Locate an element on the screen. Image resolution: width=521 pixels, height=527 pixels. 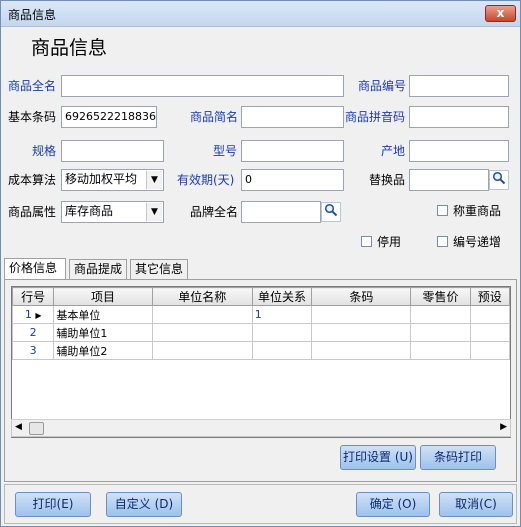
scroll-thumb is located at coordinates (36, 428).